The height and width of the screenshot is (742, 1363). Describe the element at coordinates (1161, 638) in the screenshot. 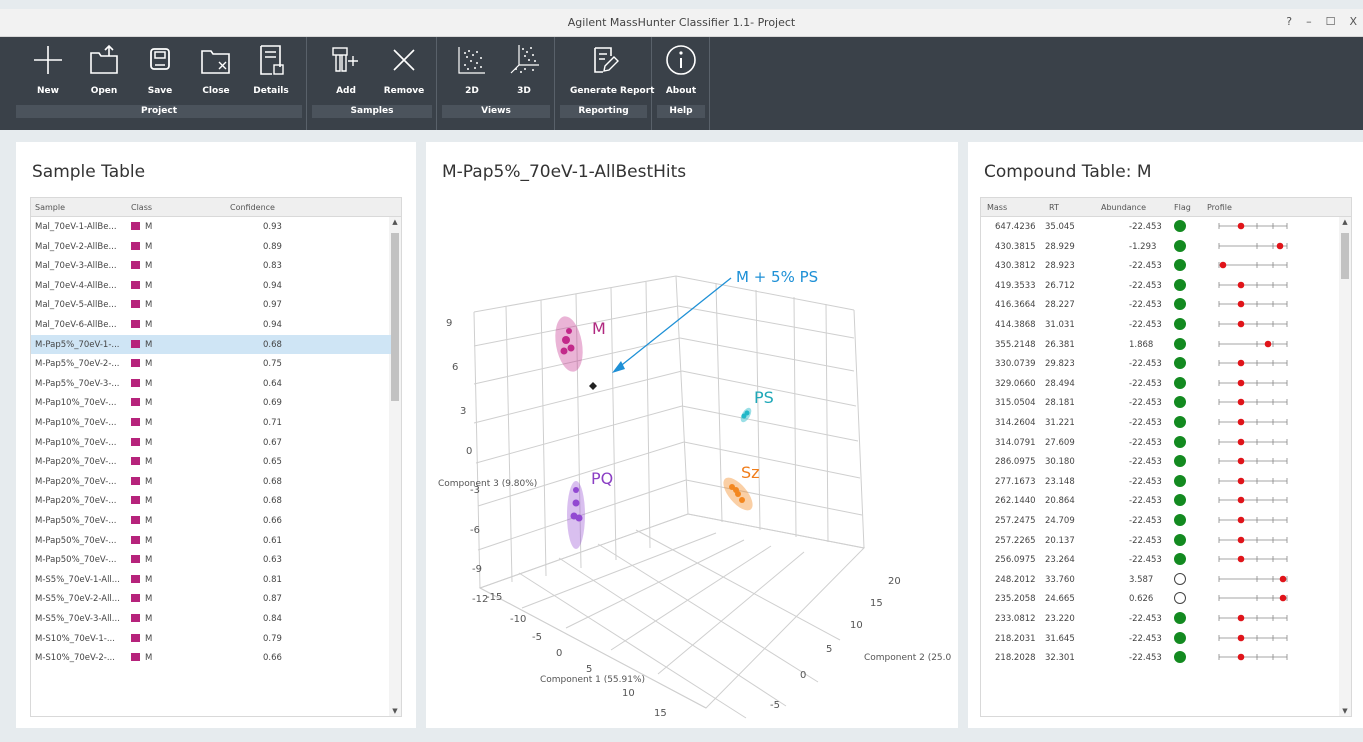

I see `table-row: 218.2031 31.645 -22.453` at that location.